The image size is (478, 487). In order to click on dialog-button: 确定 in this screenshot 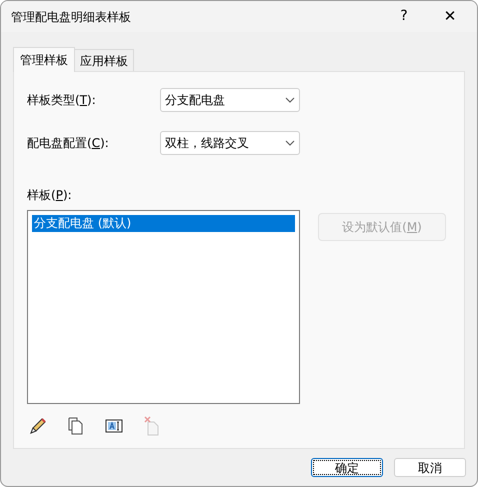, I will do `click(347, 467)`.